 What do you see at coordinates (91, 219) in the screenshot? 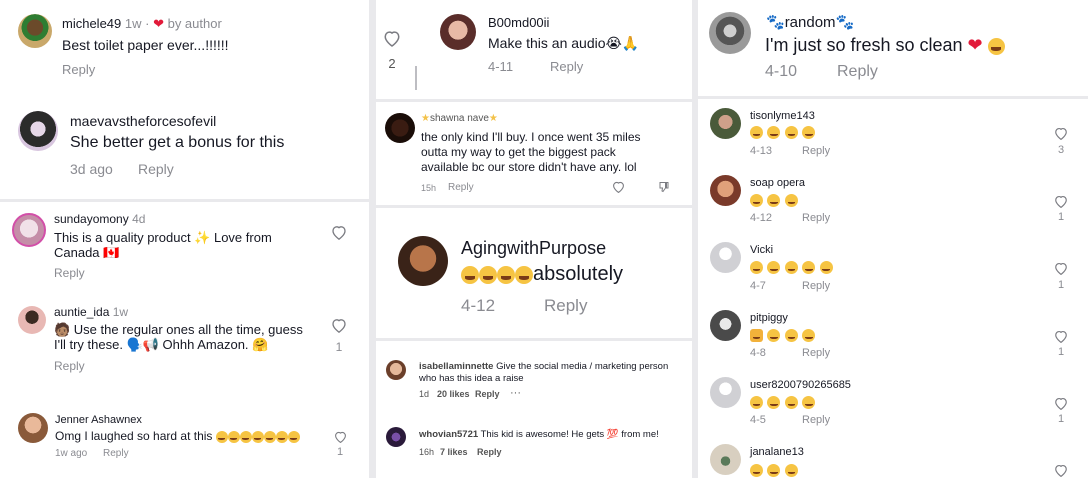
I see `username-text: sundayomony` at bounding box center [91, 219].